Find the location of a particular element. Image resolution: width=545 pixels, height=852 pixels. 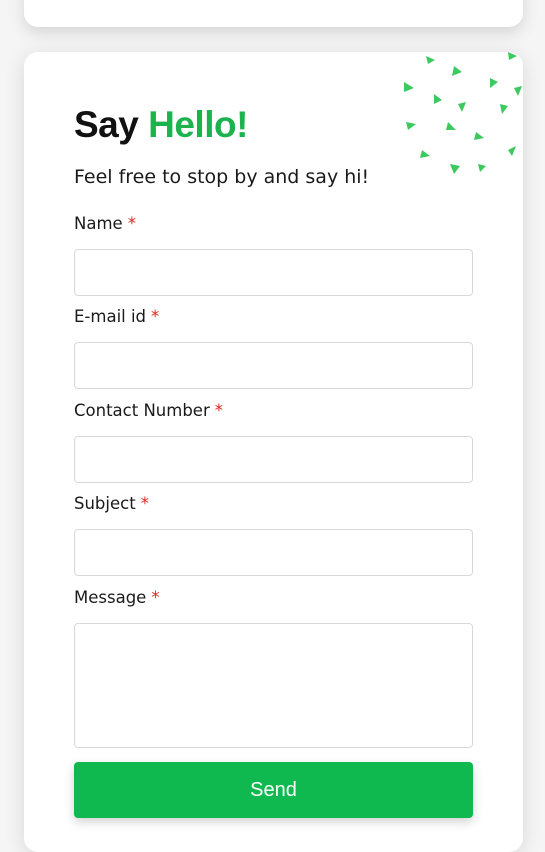

previous-card is located at coordinates (273, 13).